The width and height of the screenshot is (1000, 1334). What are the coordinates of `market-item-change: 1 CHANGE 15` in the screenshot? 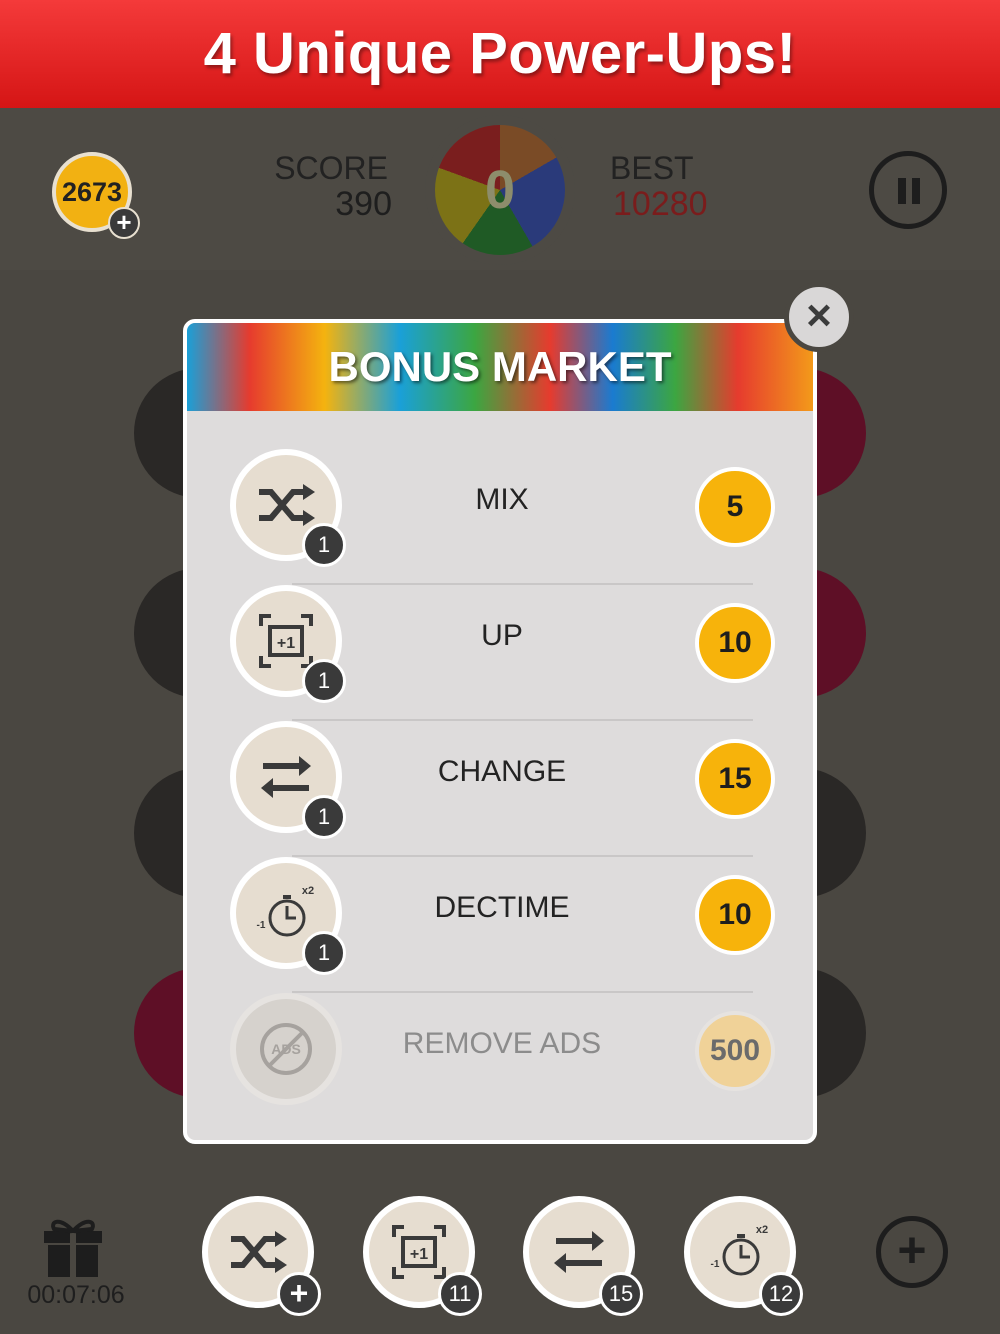 It's located at (500, 789).